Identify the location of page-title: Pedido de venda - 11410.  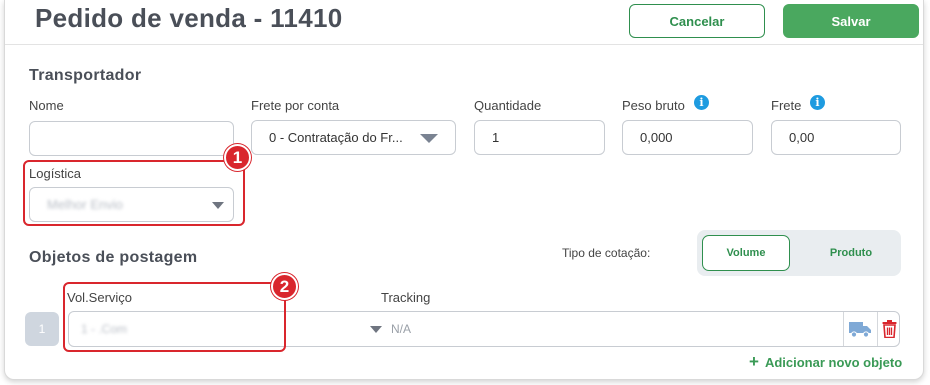
(189, 18).